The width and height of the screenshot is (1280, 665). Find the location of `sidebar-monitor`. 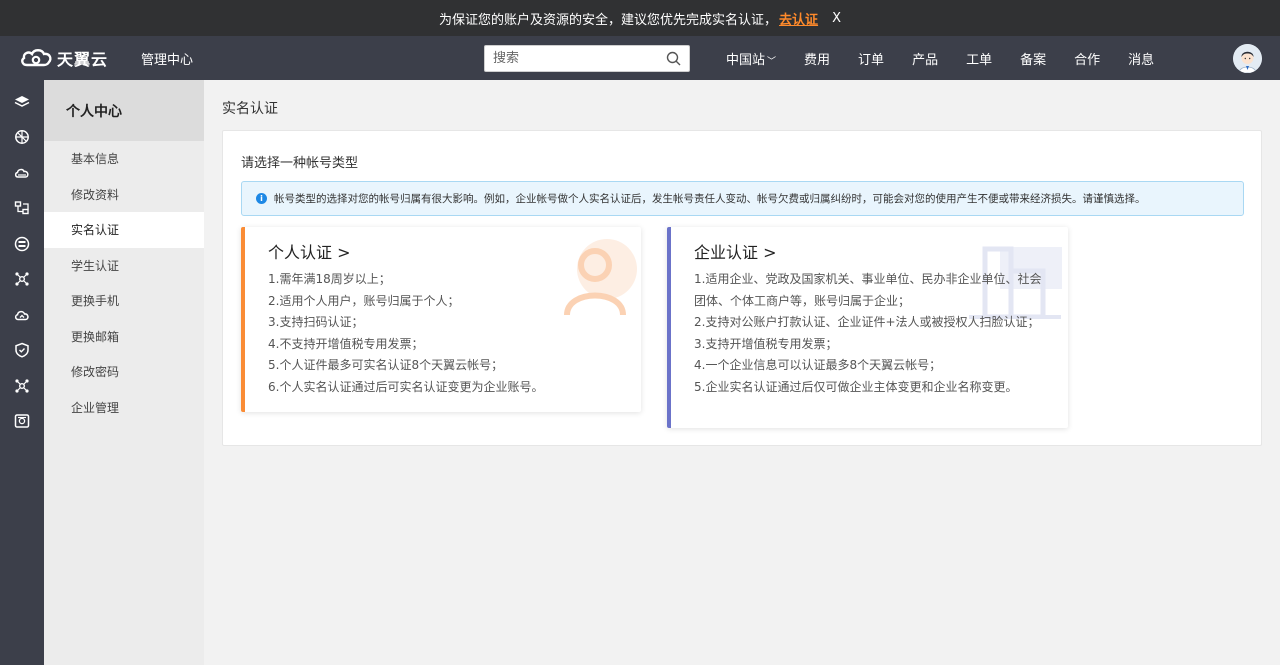

sidebar-monitor is located at coordinates (22, 422).